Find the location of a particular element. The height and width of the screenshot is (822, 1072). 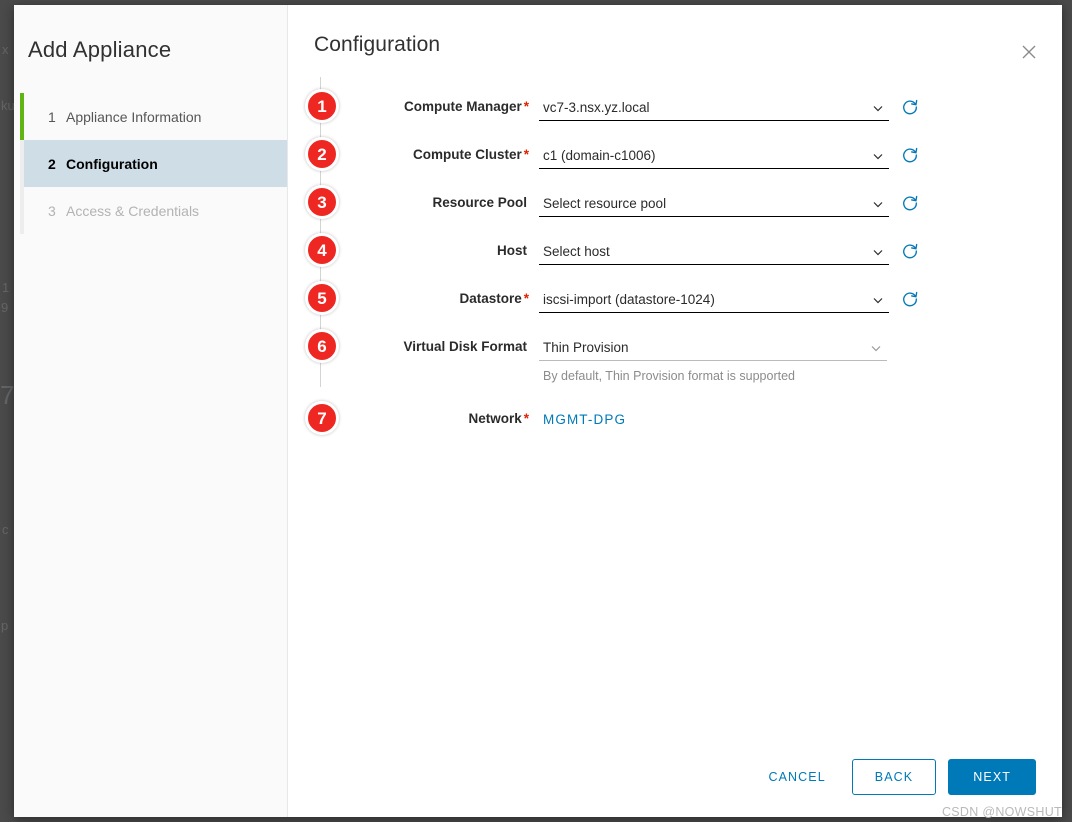

step-number: 2 is located at coordinates (52, 163).